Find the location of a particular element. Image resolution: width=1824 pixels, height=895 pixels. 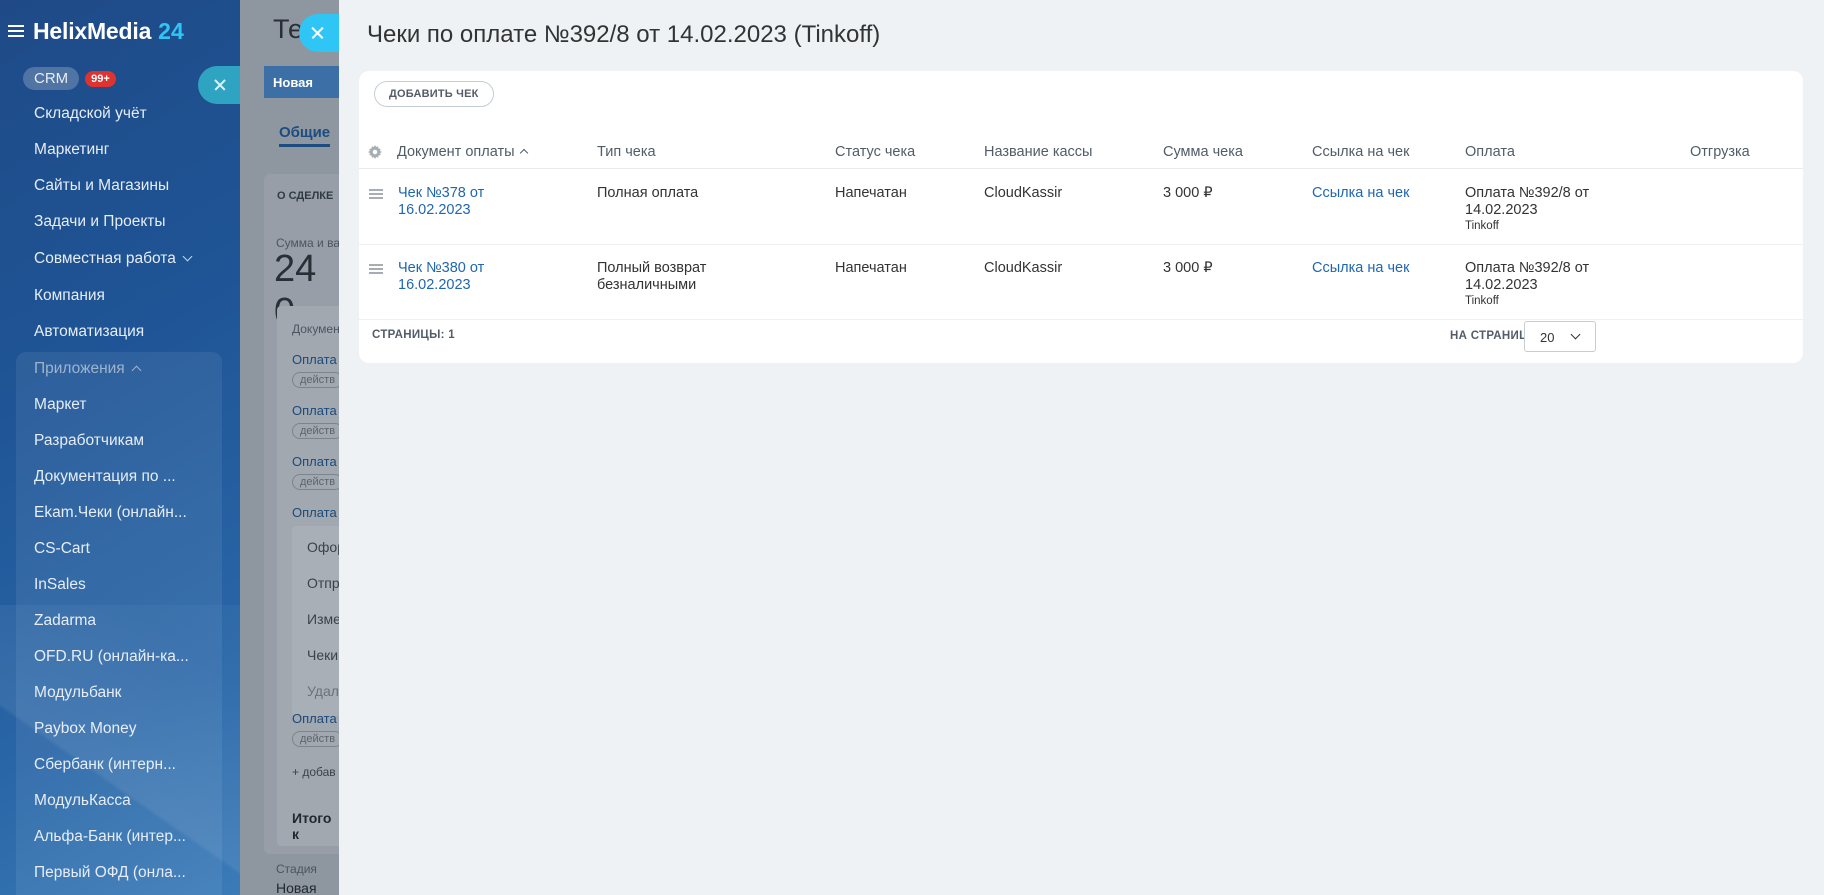

sidebar-app-modulbank: Модульбанк is located at coordinates (129, 693).